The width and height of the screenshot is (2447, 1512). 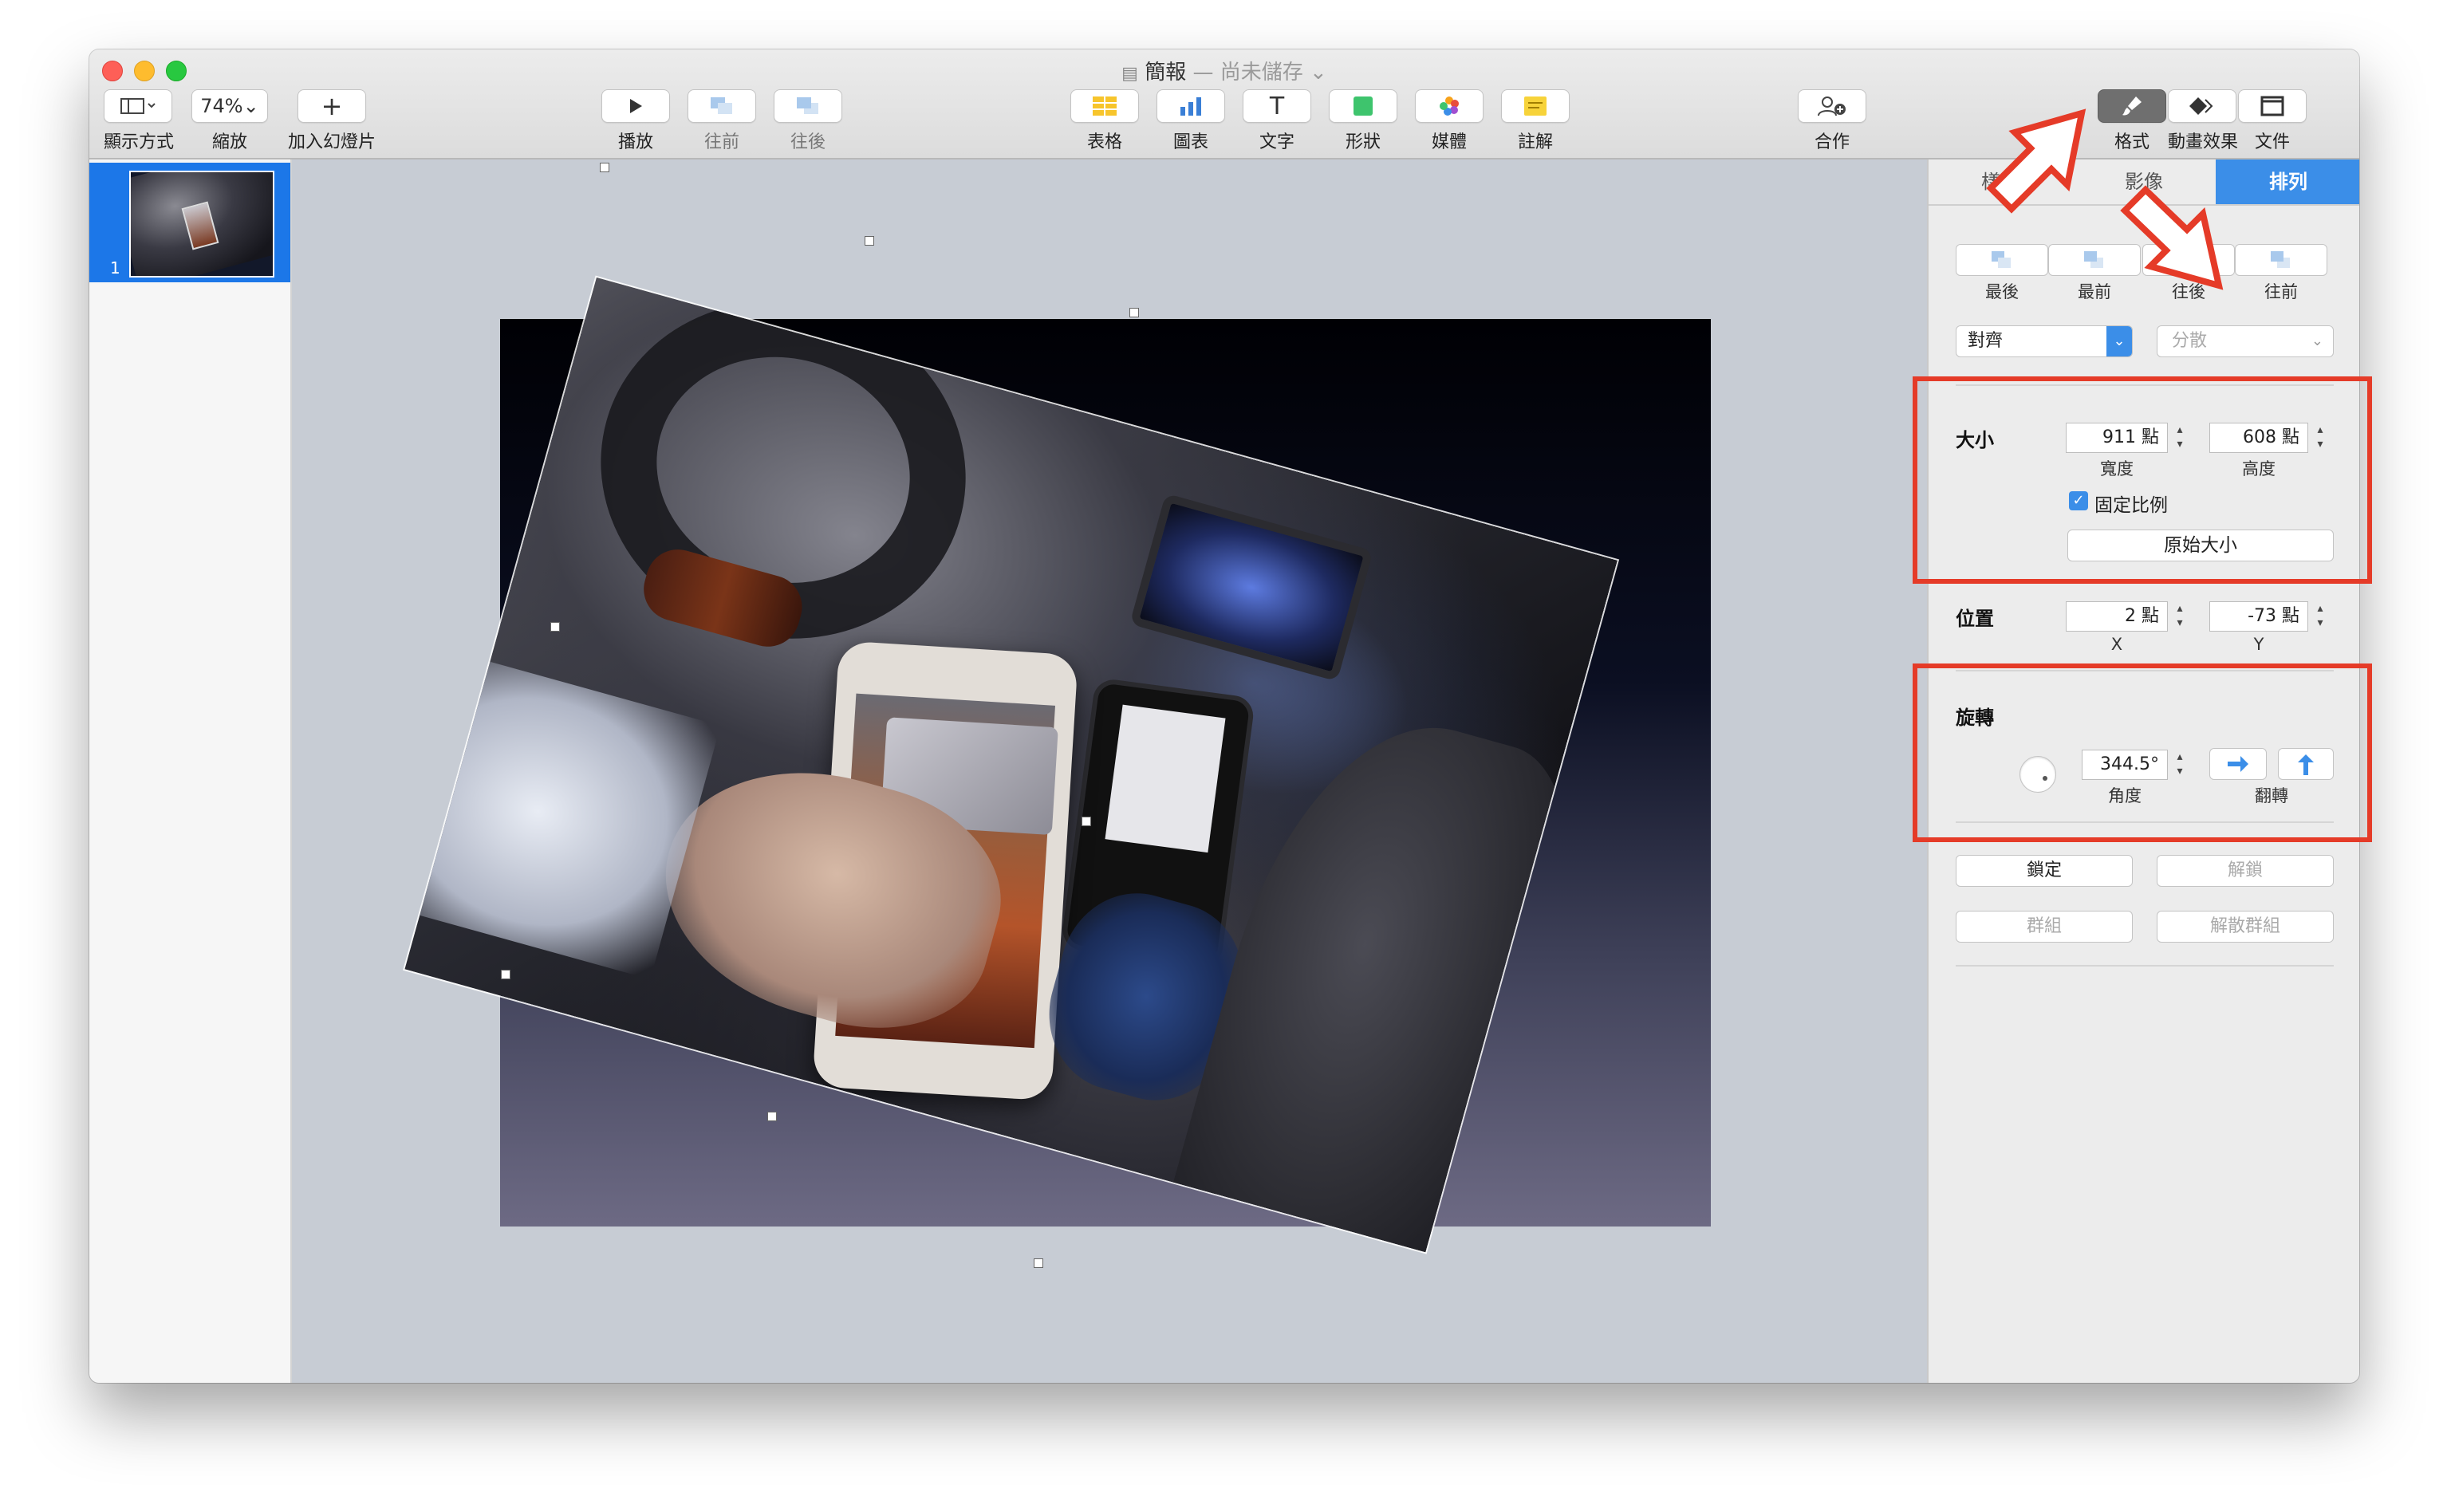 I want to click on x-position-stepper: ▴ ▾, so click(x=2180, y=617).